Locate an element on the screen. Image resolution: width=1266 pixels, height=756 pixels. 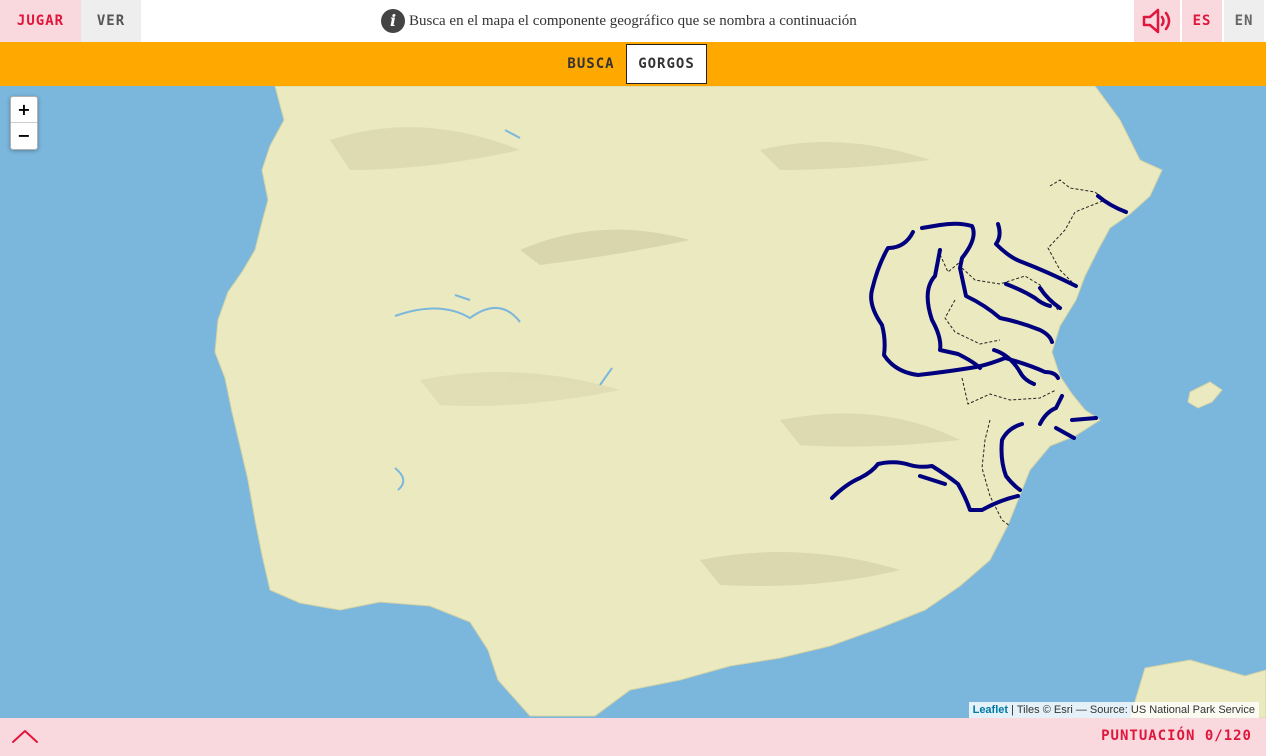
river-segment is located at coordinates (1084, 419).